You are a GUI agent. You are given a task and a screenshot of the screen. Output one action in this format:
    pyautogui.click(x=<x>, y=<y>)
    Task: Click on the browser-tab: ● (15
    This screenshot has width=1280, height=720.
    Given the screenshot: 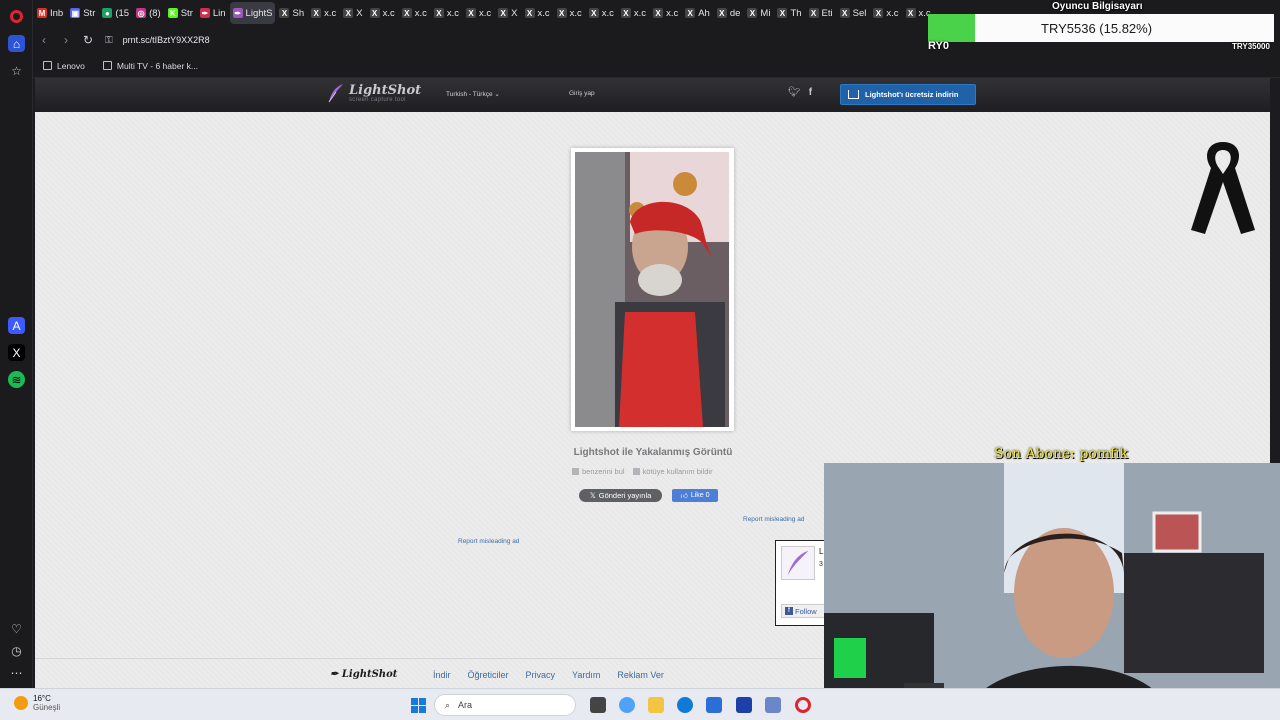 What is the action you would take?
    pyautogui.click(x=115, y=13)
    